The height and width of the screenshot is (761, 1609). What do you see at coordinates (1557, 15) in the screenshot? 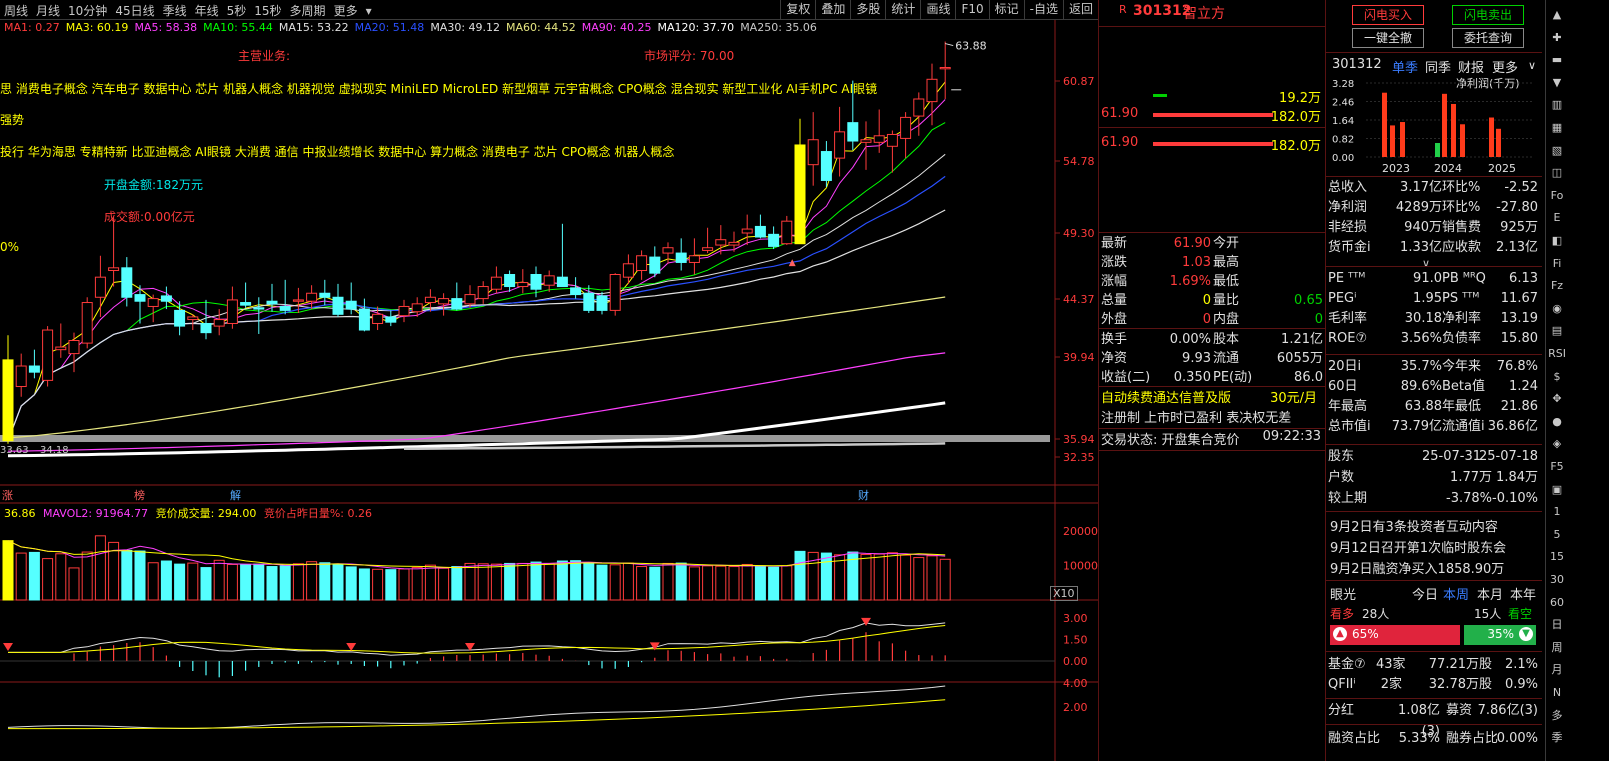
I see `arrow-up-icon: ▲` at bounding box center [1557, 15].